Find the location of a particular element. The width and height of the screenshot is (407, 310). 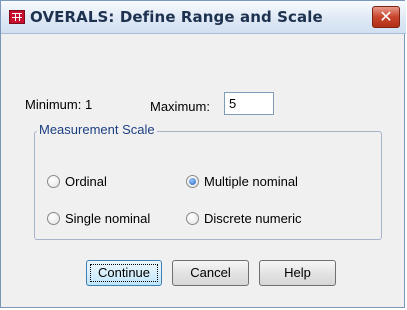

close-button: ✕ is located at coordinates (386, 17).